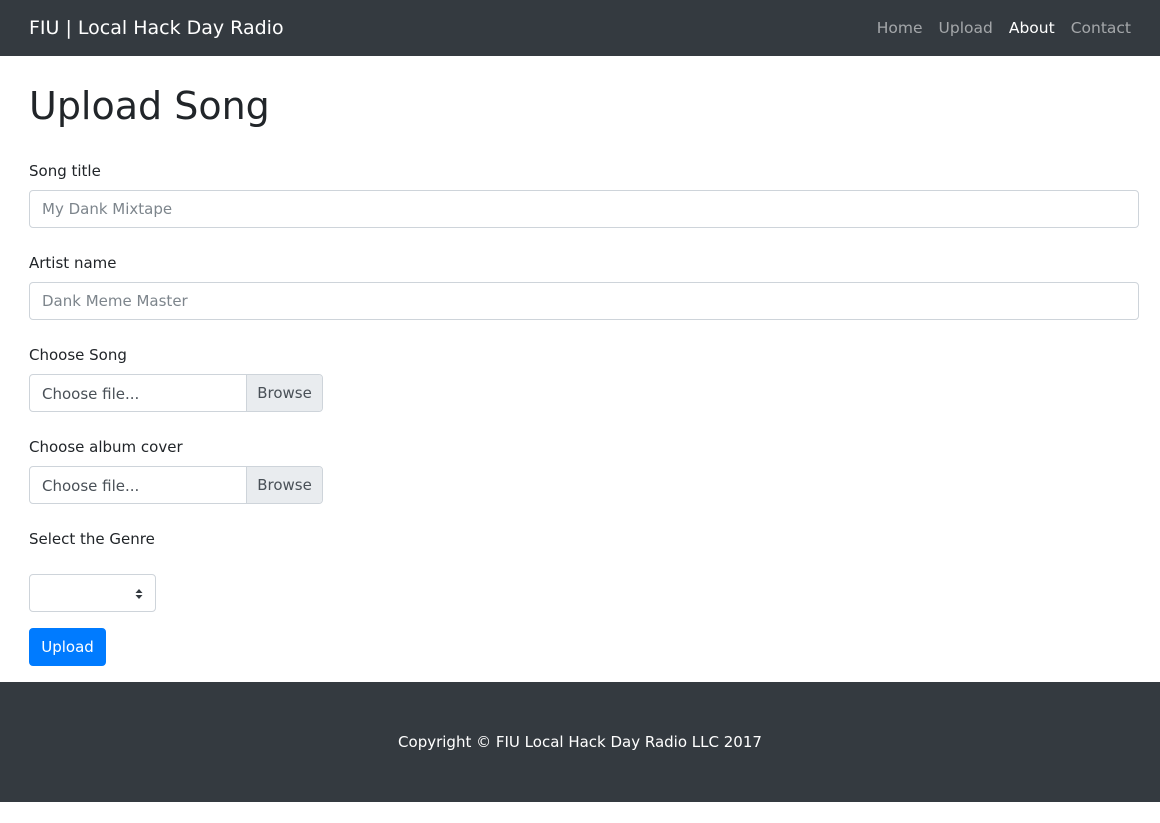 The image size is (1160, 823). I want to click on genre-label: Select the Genre, so click(92, 539).